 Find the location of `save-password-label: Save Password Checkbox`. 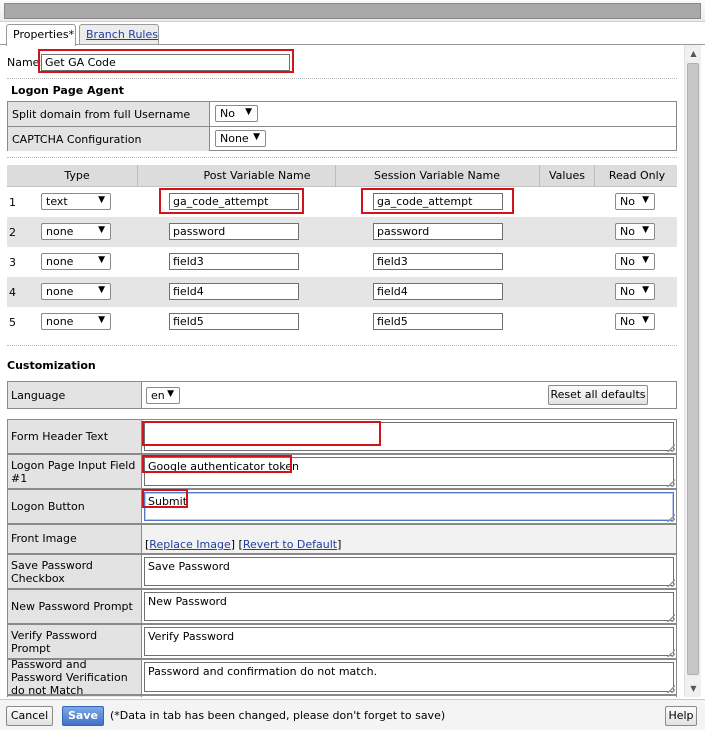

save-password-label: Save Password Checkbox is located at coordinates (75, 571).